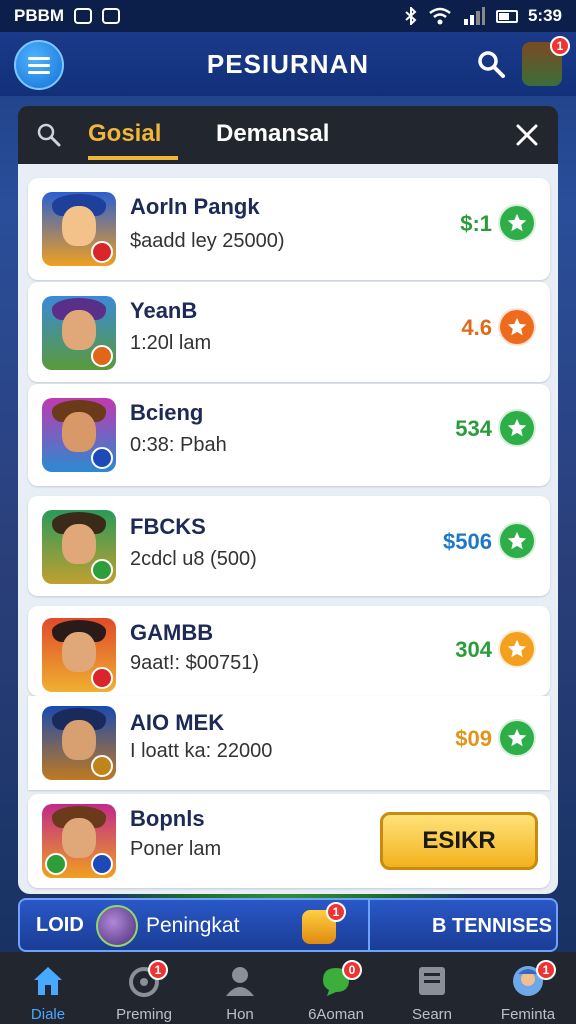 This screenshot has height=1024, width=576. What do you see at coordinates (473, 738) in the screenshot?
I see `item-score: $09` at bounding box center [473, 738].